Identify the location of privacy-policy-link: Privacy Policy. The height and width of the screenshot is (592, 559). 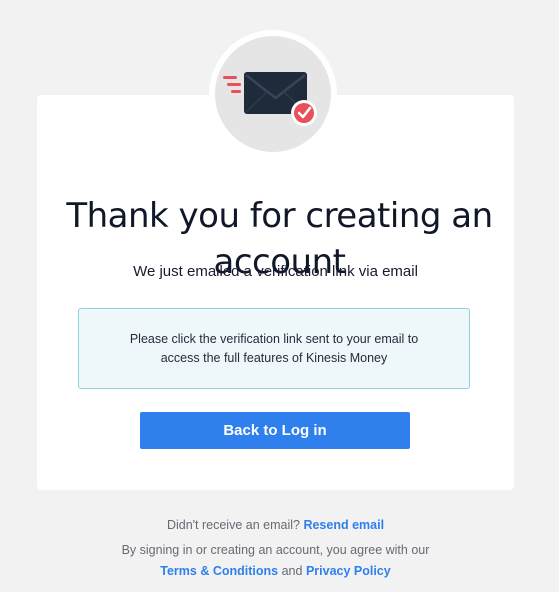
(348, 571).